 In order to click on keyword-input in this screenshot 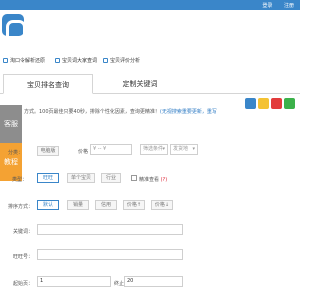, I will do `click(110, 229)`.